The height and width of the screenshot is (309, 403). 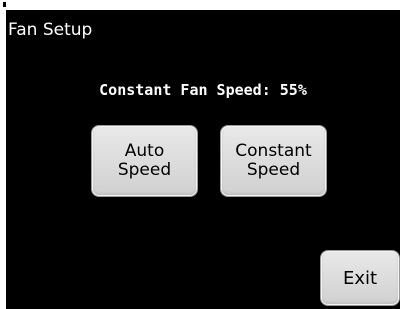 I want to click on auto-speed-label-line-1: Auto, so click(x=144, y=151).